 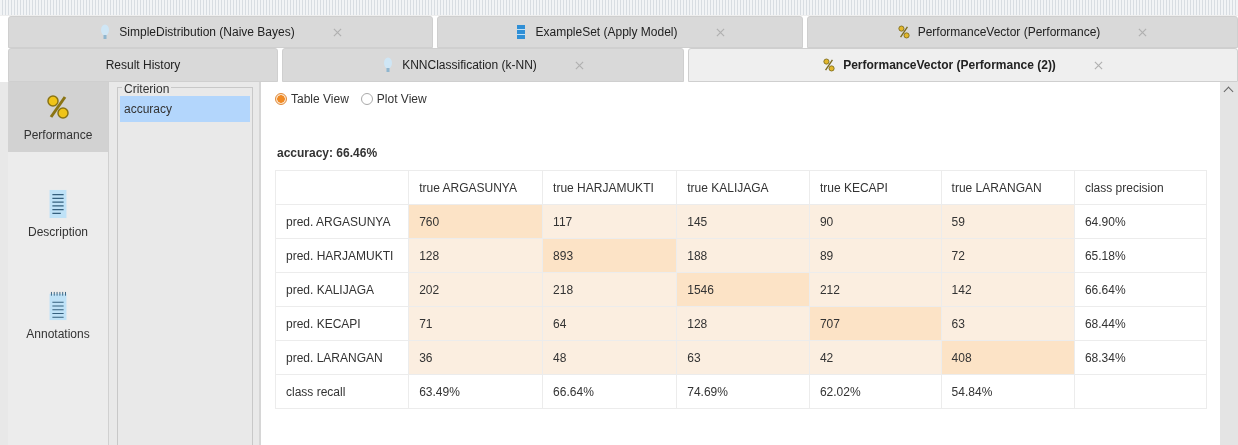 I want to click on table-cell: 90, so click(x=875, y=221).